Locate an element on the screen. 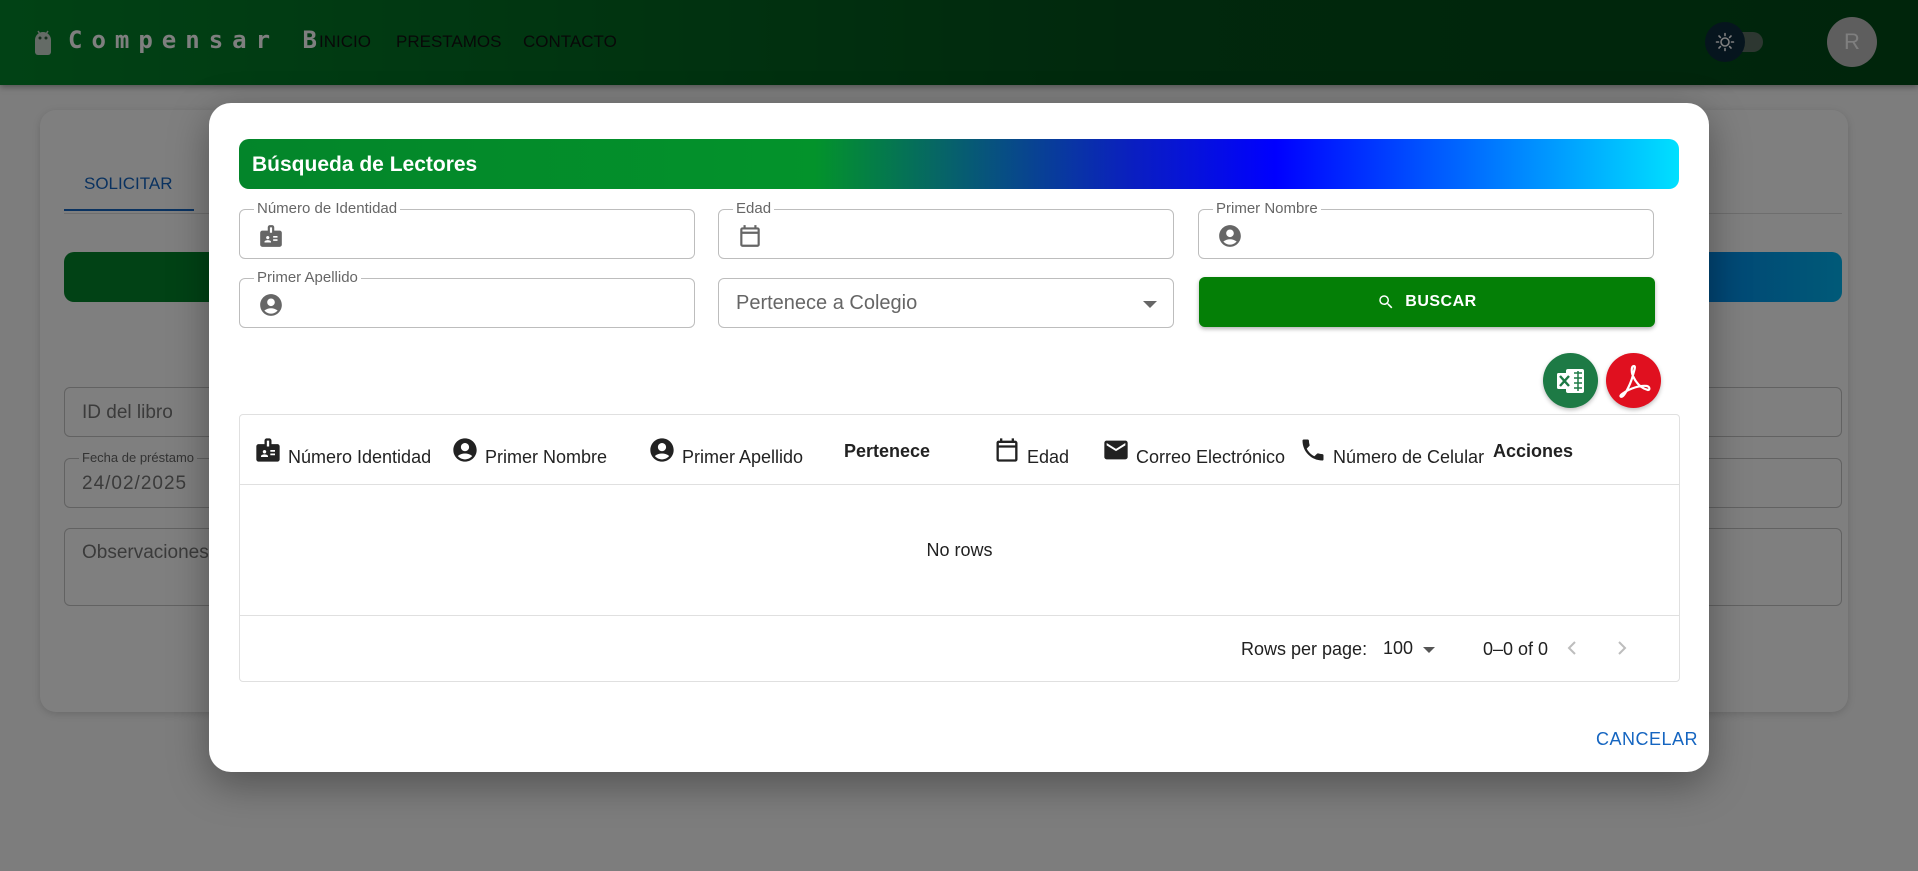  cancel-button: CANCELAR is located at coordinates (1647, 739).